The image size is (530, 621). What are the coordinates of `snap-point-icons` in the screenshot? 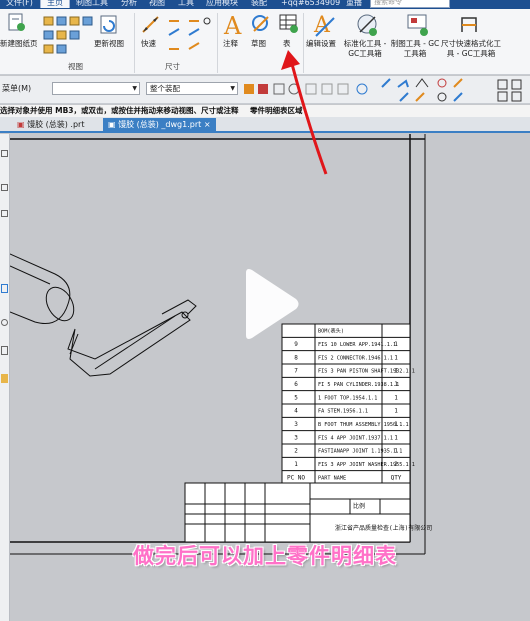 It's located at (434, 90).